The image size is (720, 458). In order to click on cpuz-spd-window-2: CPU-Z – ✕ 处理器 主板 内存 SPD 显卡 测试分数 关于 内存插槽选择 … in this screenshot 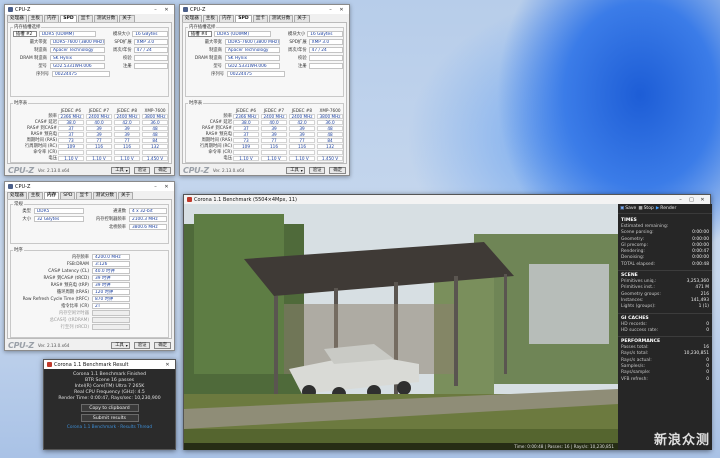, I will do `click(264, 90)`.